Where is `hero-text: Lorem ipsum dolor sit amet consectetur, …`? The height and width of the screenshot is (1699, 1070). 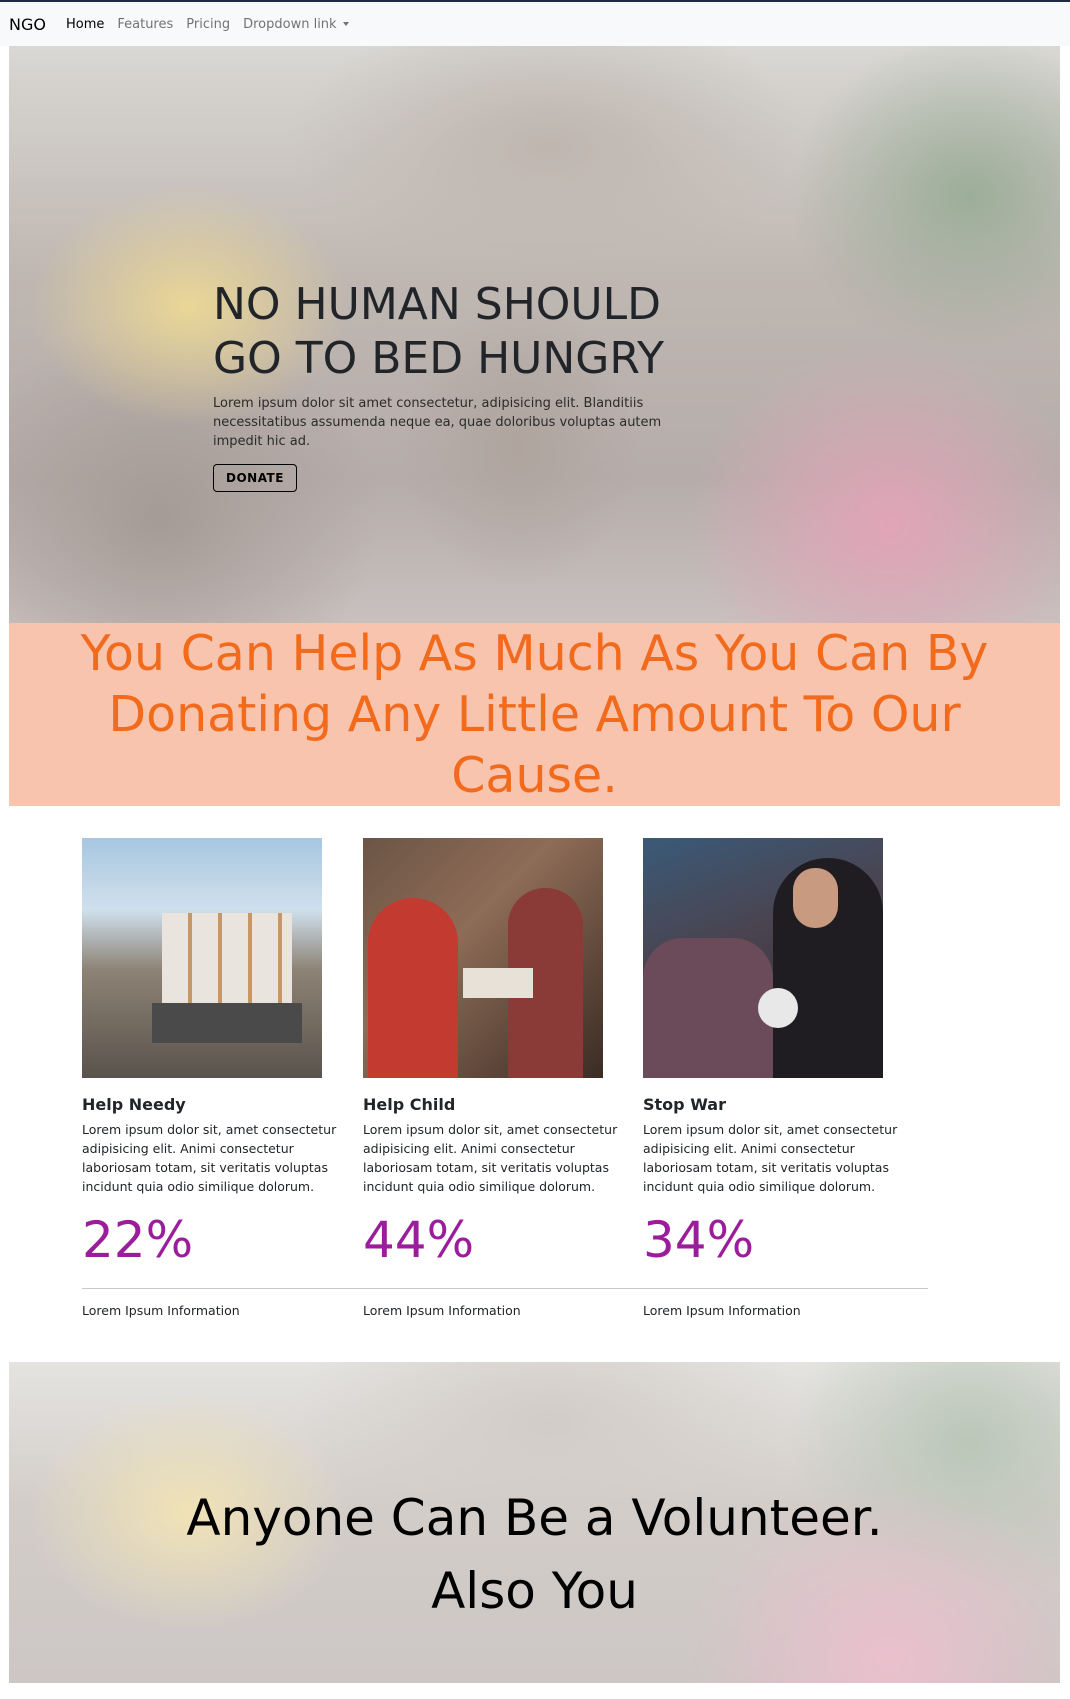 hero-text: Lorem ipsum dolor sit amet consectetur, … is located at coordinates (437, 422).